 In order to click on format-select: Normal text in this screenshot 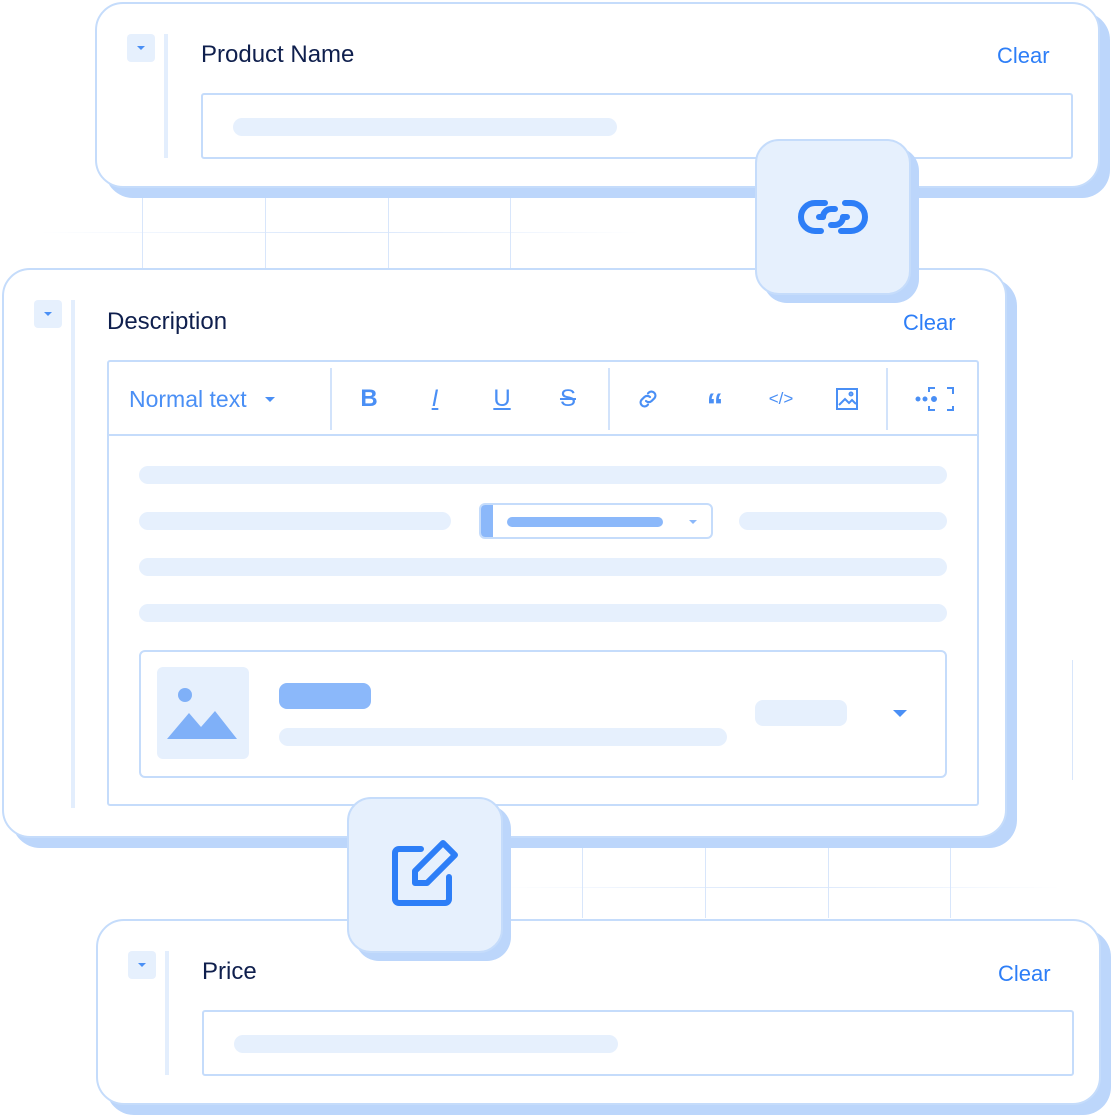, I will do `click(219, 399)`.